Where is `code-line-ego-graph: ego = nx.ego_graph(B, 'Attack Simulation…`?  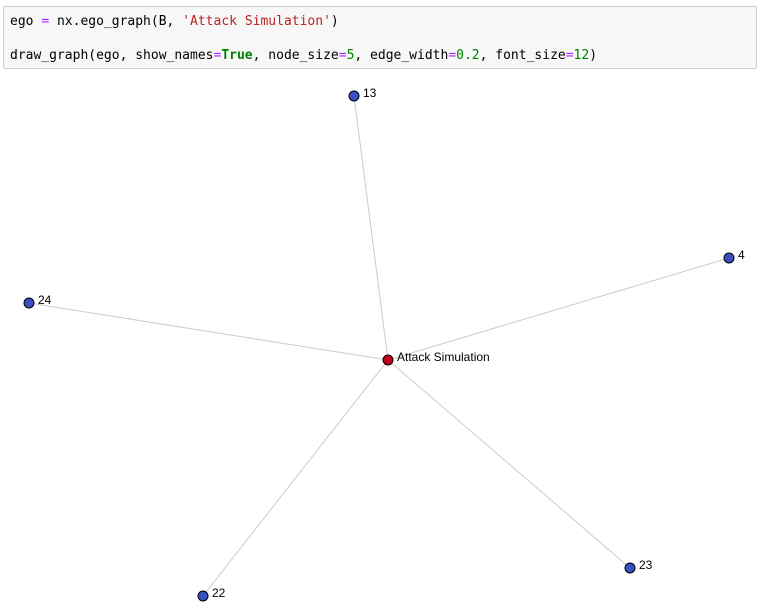
code-line-ego-graph: ego = nx.ego_graph(B, 'Attack Simulation… is located at coordinates (174, 22).